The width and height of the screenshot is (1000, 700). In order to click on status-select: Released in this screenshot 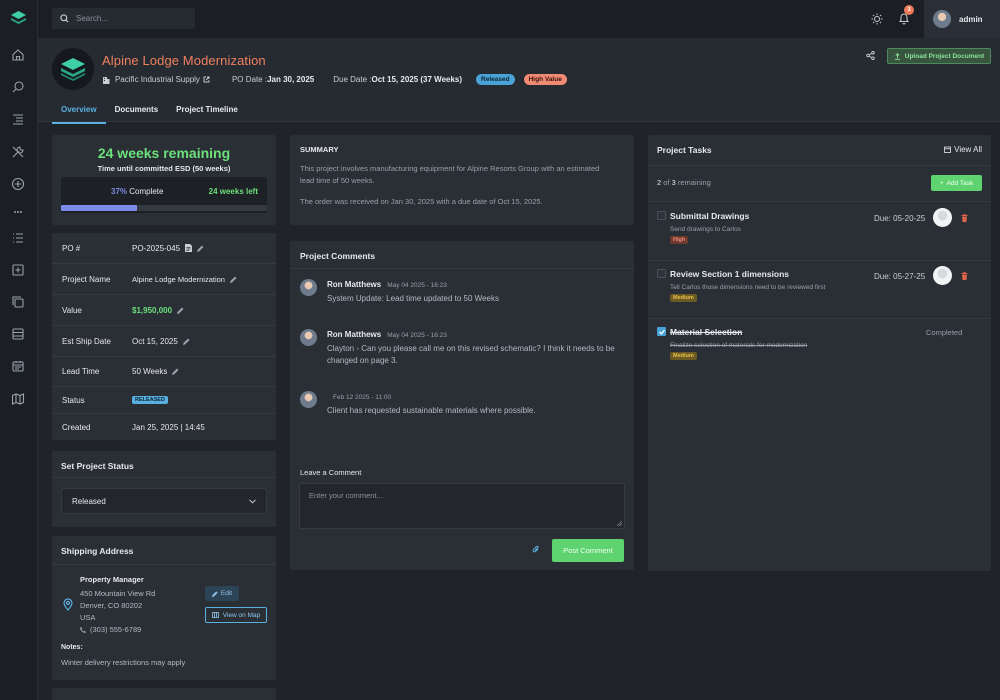, I will do `click(164, 501)`.